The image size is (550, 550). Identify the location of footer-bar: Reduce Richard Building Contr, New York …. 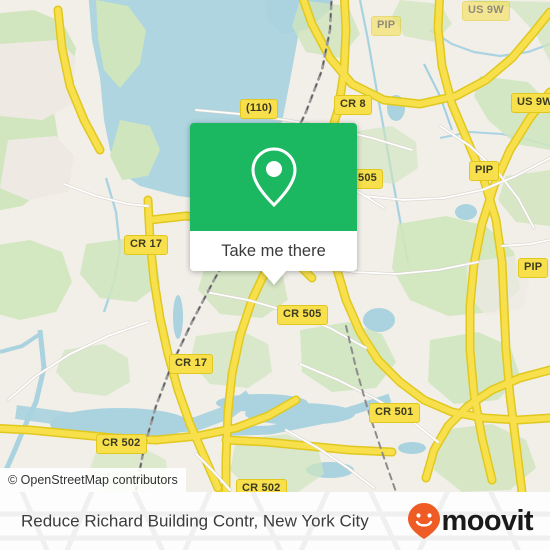
(275, 521).